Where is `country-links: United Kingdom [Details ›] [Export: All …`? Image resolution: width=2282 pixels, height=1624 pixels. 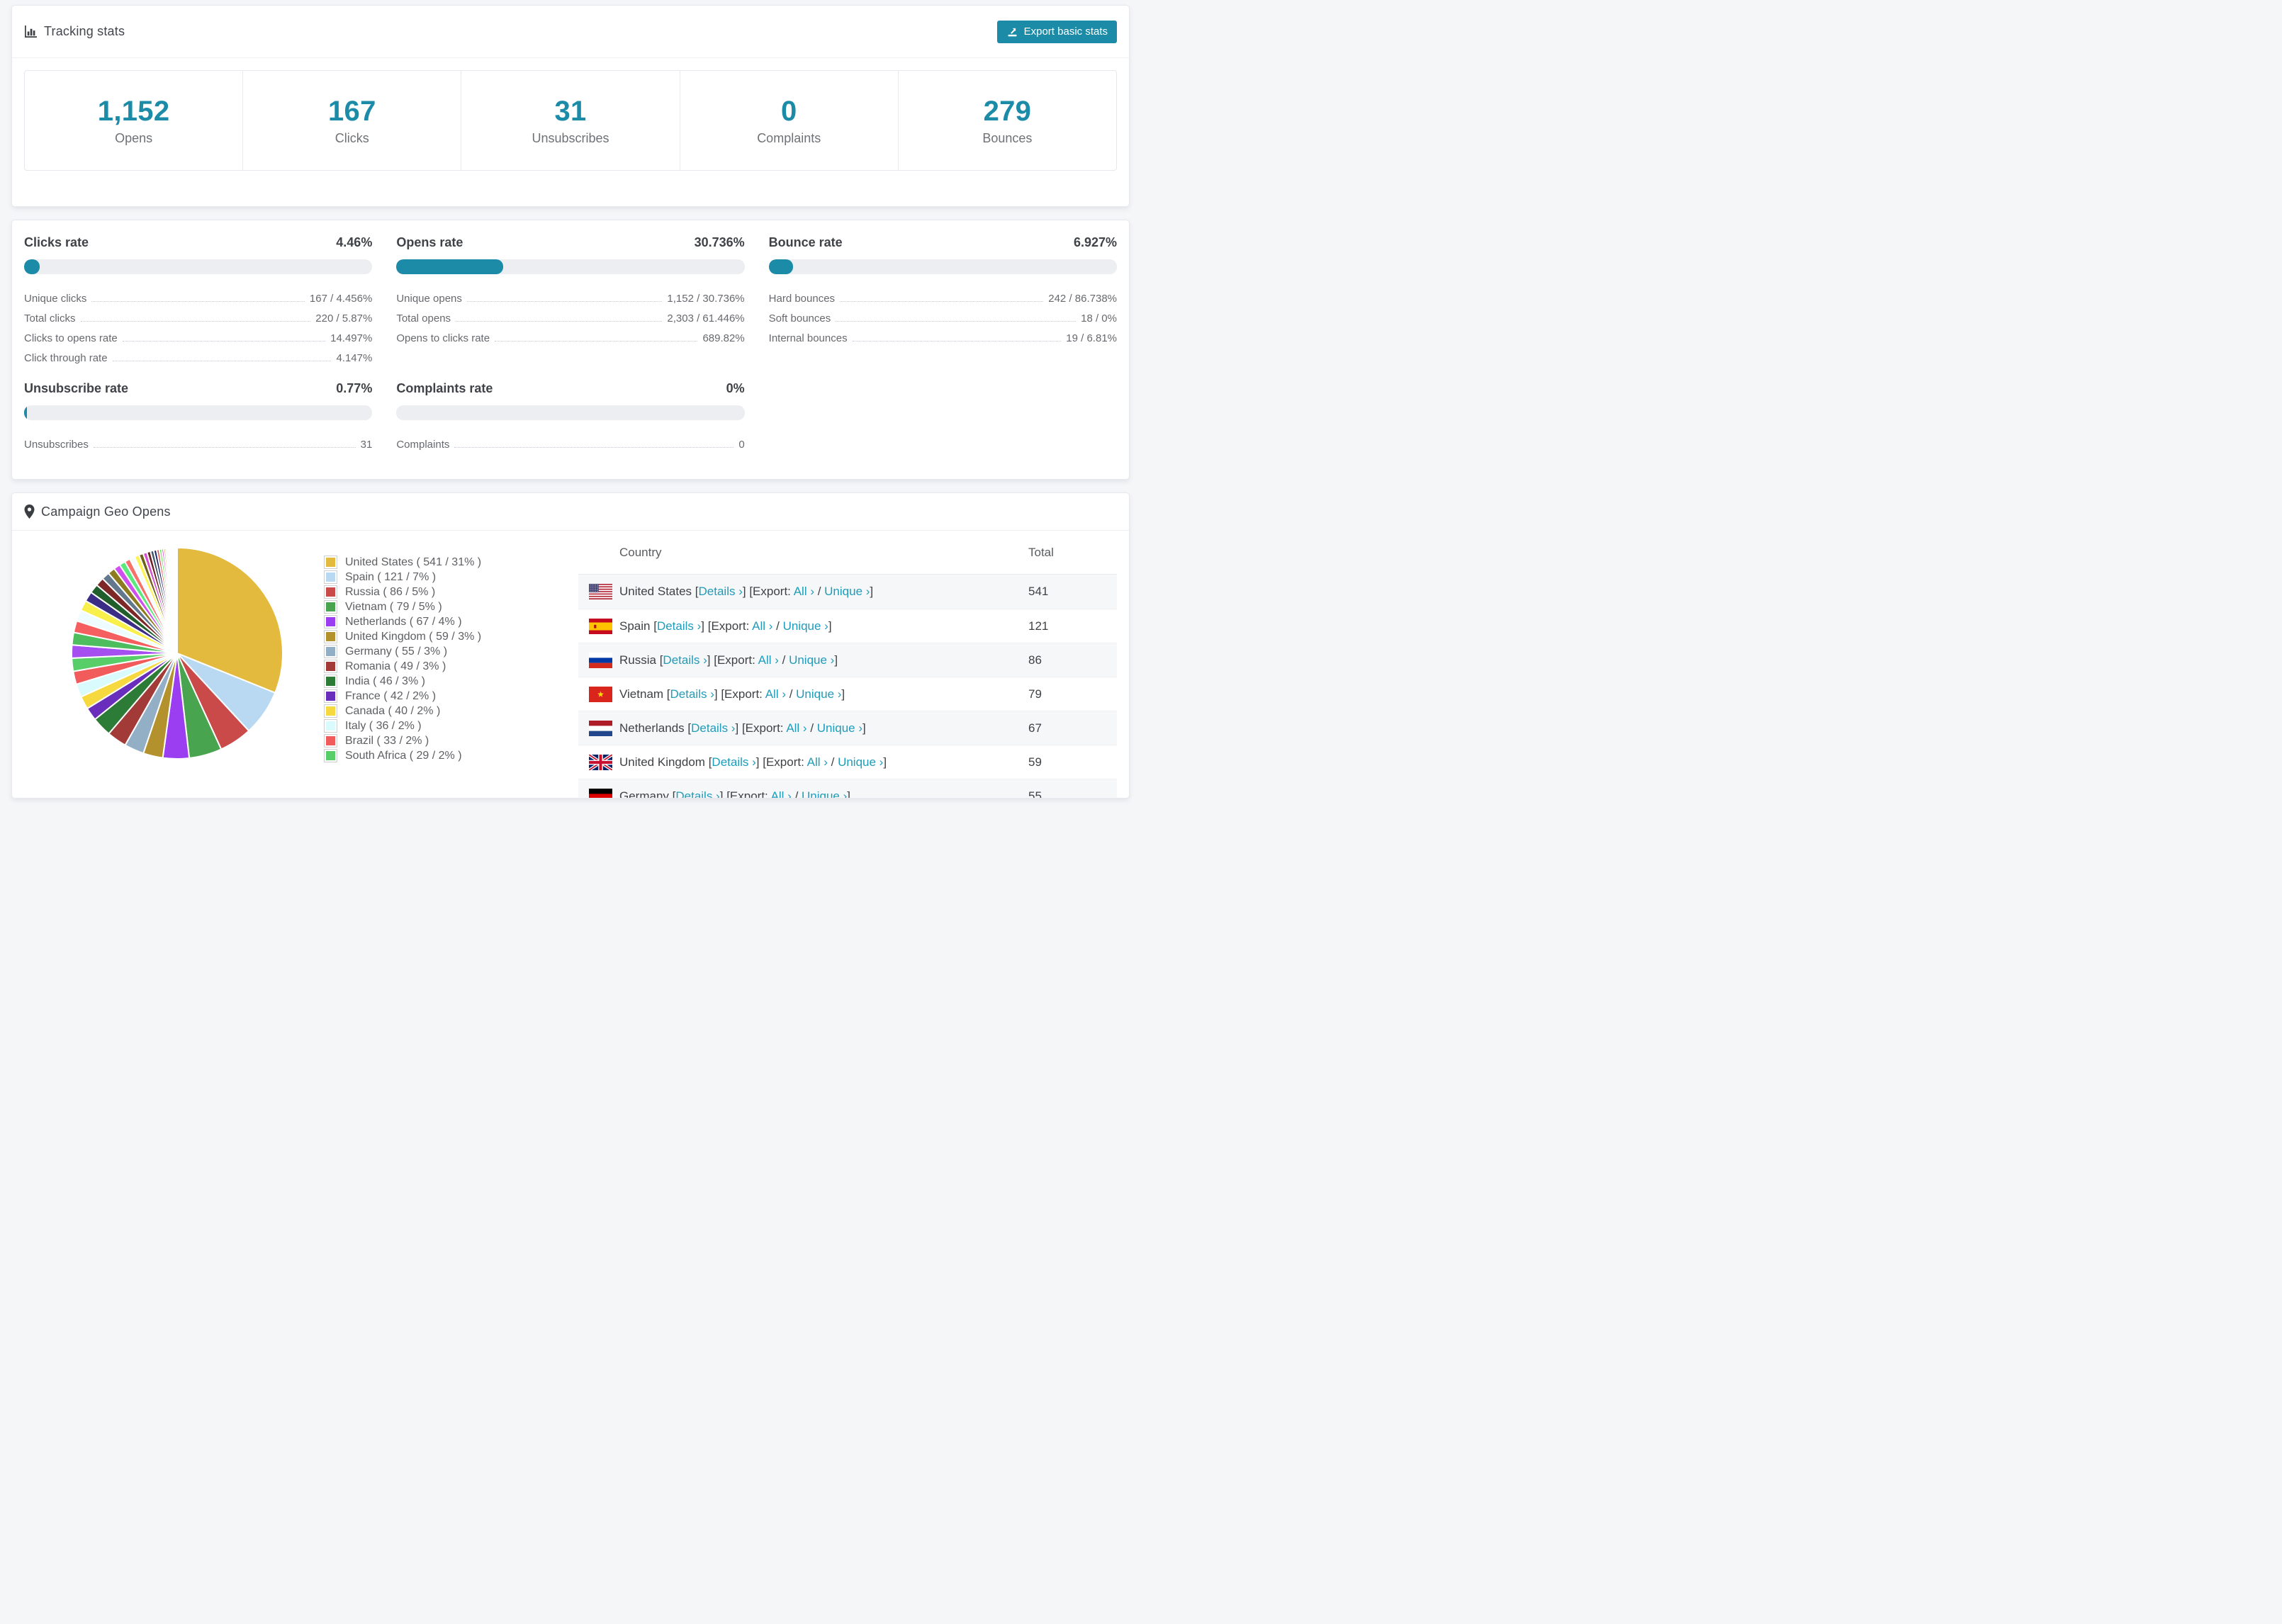 country-links: United Kingdom [Details ›] [Export: All … is located at coordinates (753, 762).